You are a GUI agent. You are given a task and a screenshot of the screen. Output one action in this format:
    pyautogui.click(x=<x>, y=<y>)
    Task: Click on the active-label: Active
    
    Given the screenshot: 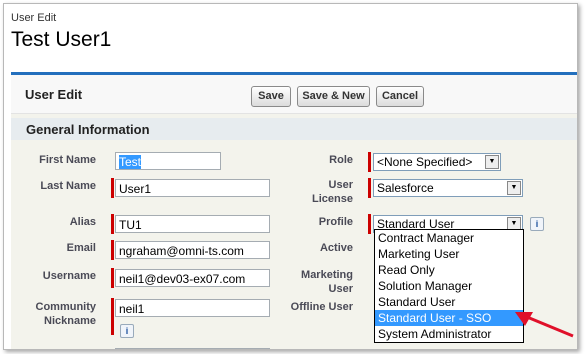 What is the action you would take?
    pyautogui.click(x=336, y=248)
    